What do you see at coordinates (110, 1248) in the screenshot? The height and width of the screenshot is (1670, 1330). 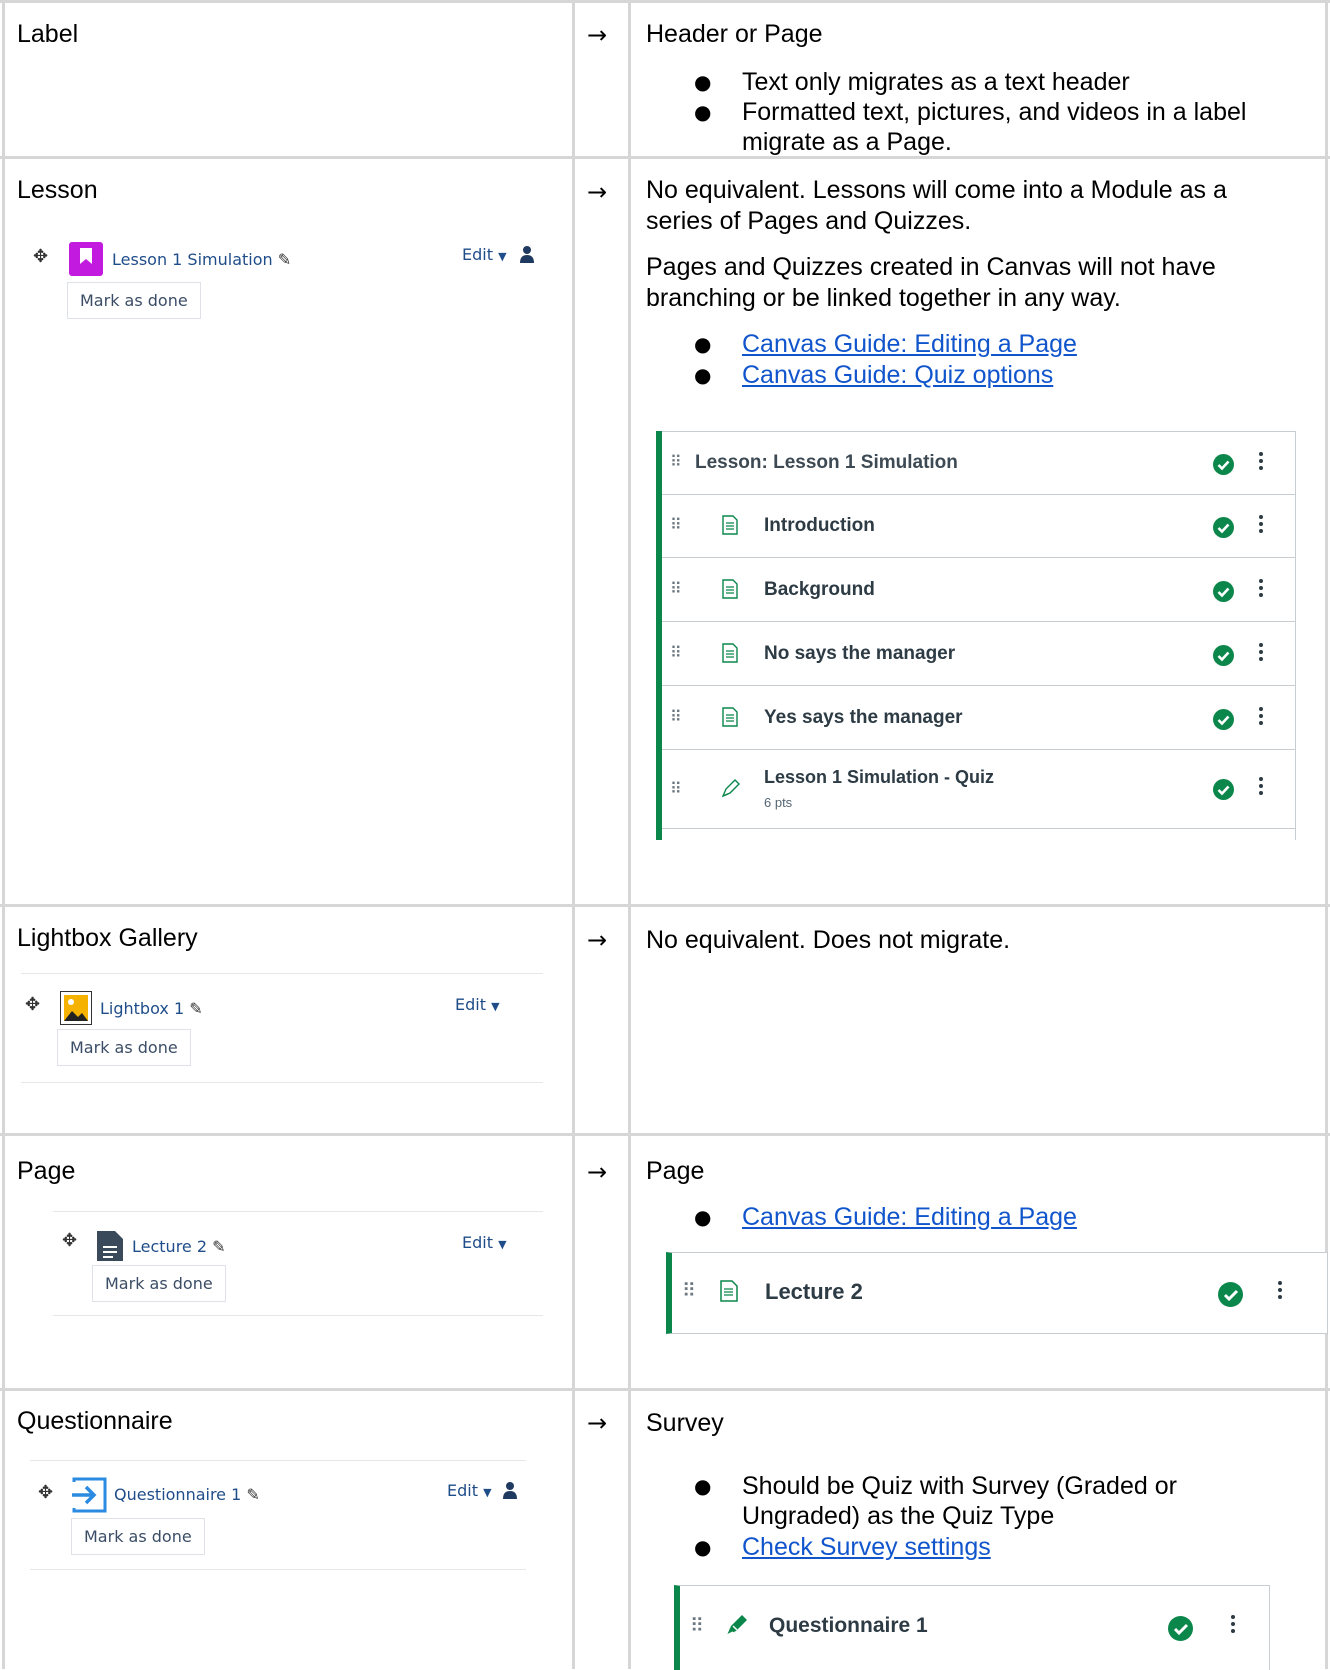 I see `file-icon` at bounding box center [110, 1248].